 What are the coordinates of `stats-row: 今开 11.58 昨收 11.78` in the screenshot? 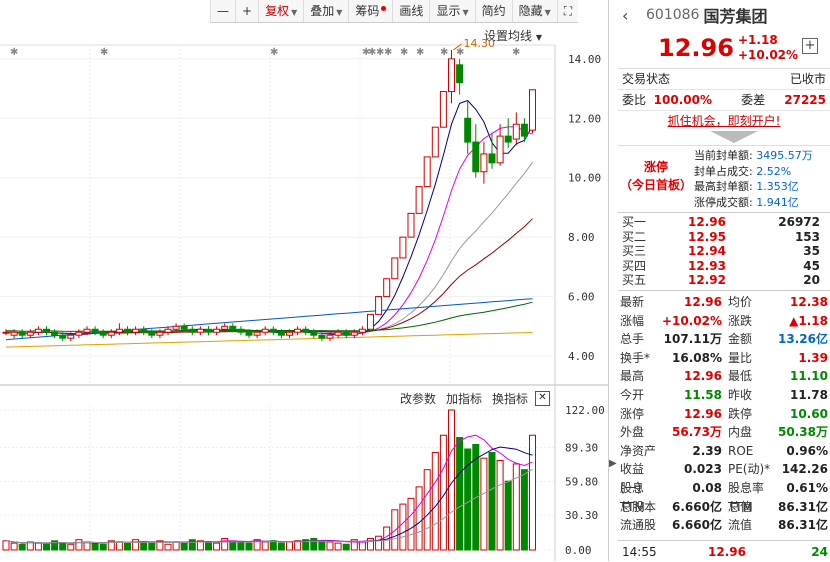 It's located at (724, 395).